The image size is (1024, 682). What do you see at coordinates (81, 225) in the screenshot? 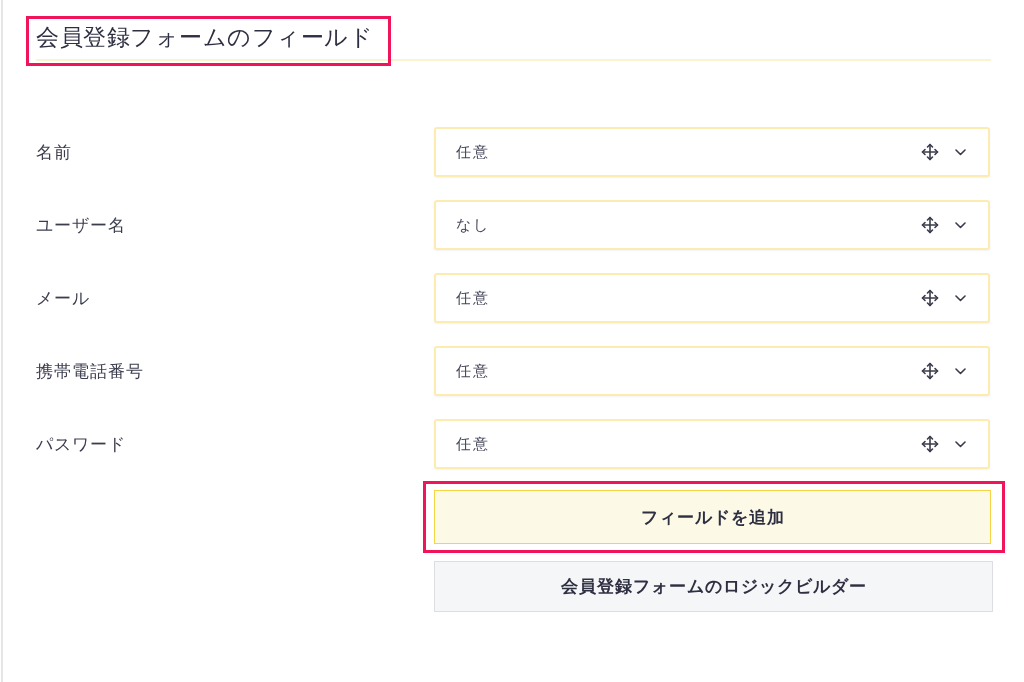
I see `field-label: ユーザー名` at bounding box center [81, 225].